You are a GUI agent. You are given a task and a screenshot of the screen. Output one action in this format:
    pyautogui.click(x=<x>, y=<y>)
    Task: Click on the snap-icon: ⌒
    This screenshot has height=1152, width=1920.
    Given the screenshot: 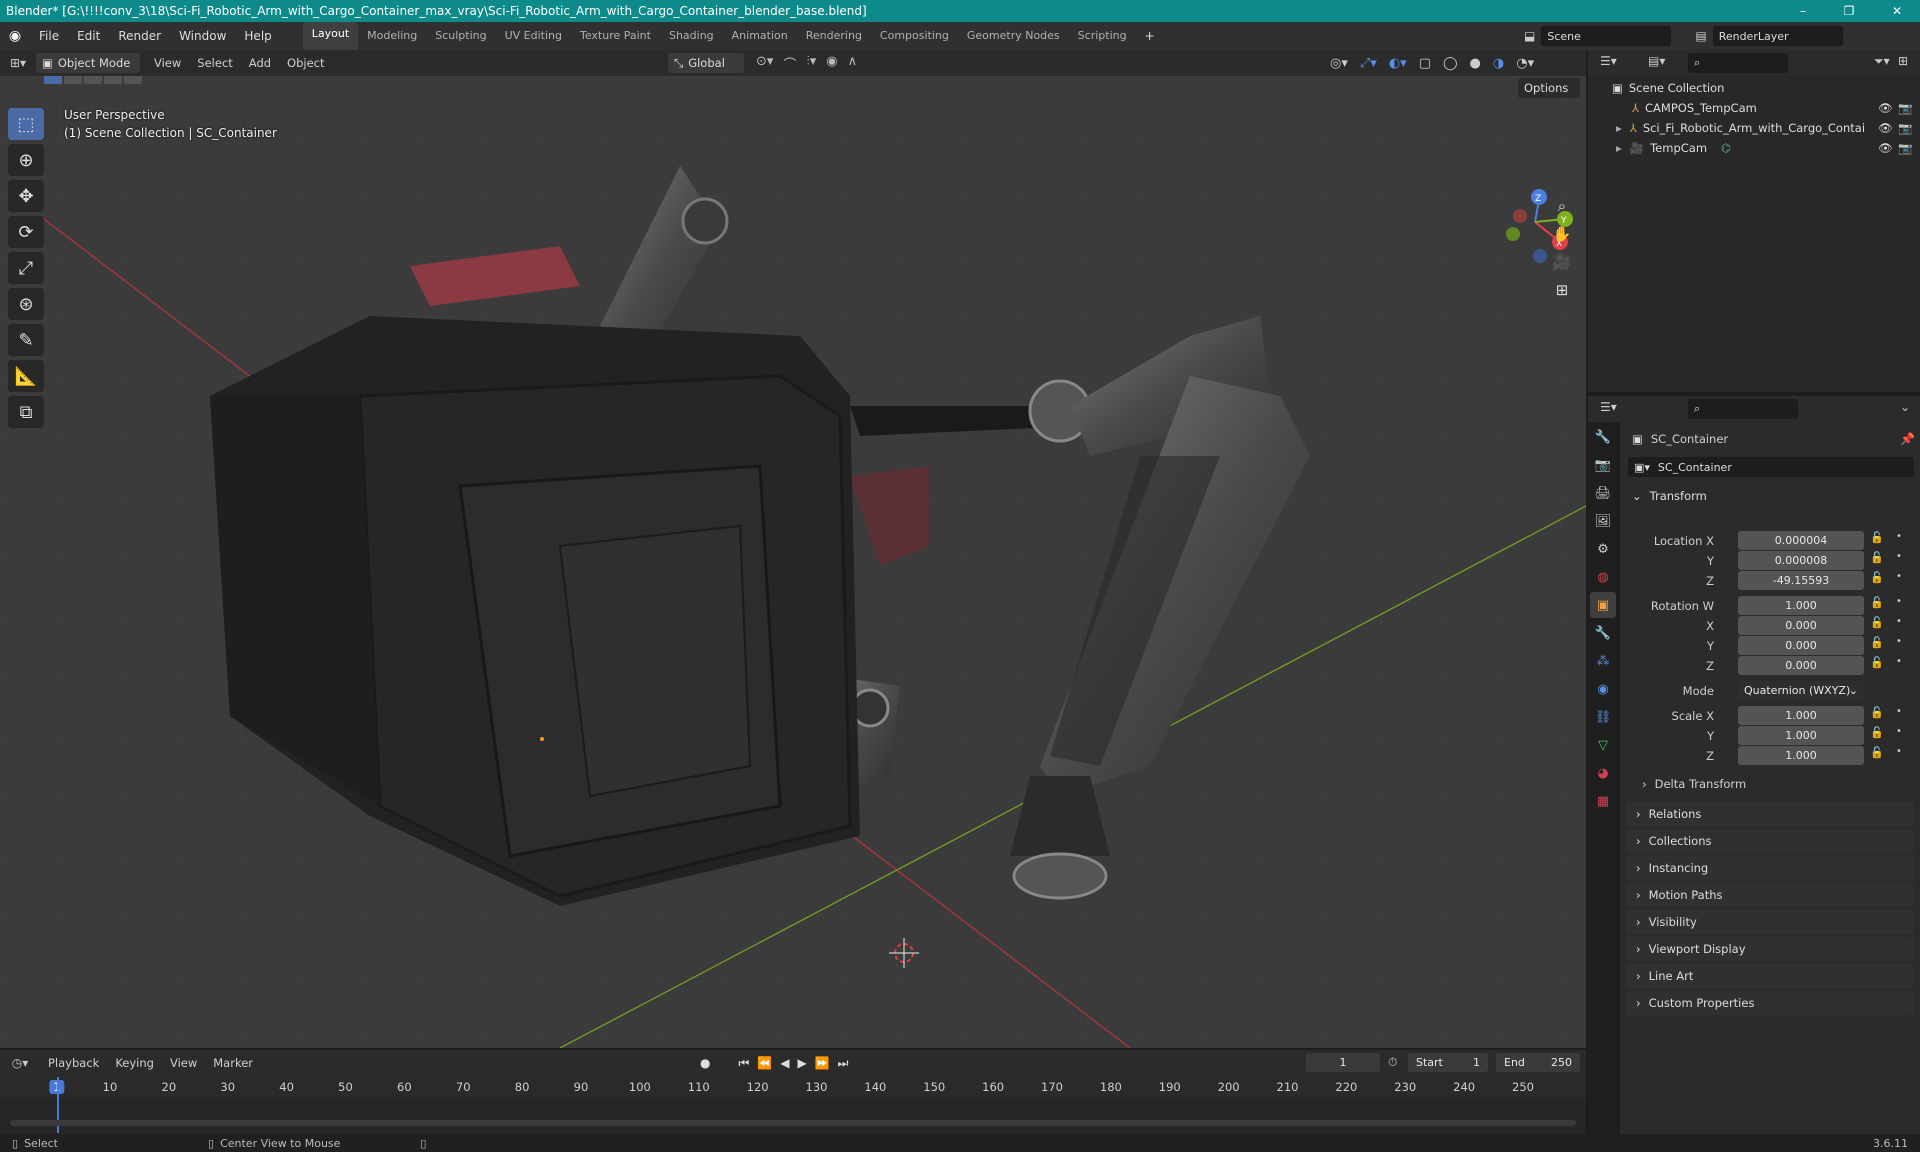 What is the action you would take?
    pyautogui.click(x=789, y=63)
    